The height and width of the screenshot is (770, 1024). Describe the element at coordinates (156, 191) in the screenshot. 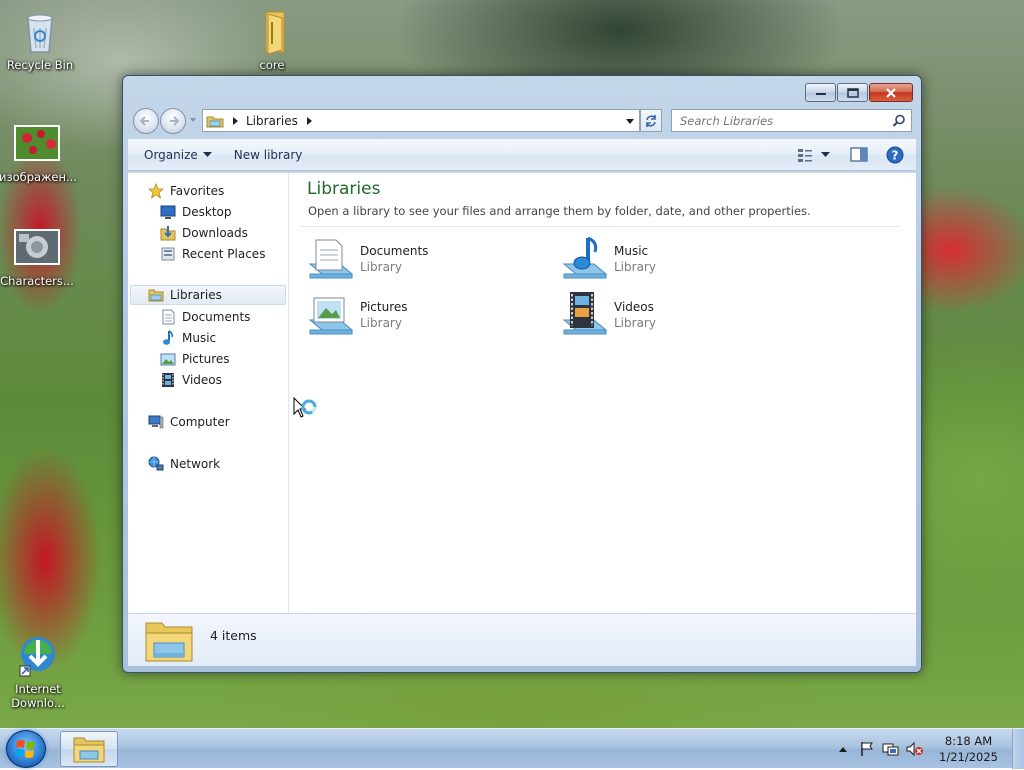

I see `star-icon` at that location.